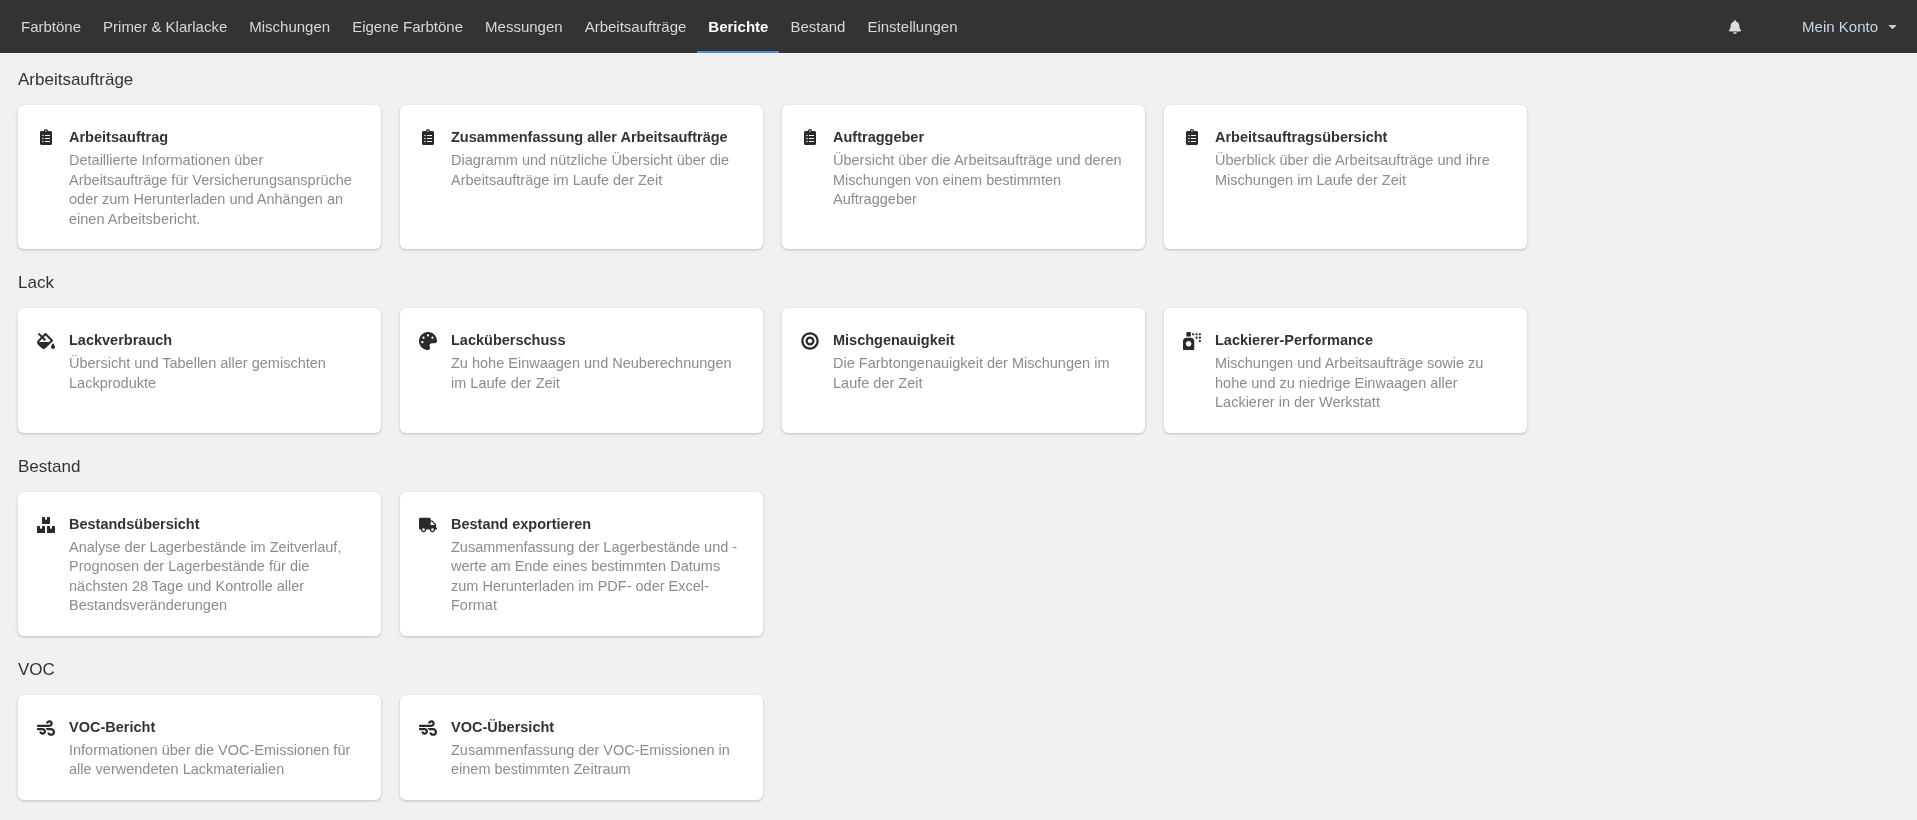  I want to click on card-description: Diagramm und nützliche Übersicht über die Arbeitsaufträge im Laufe der Zeit, so click(591, 170).